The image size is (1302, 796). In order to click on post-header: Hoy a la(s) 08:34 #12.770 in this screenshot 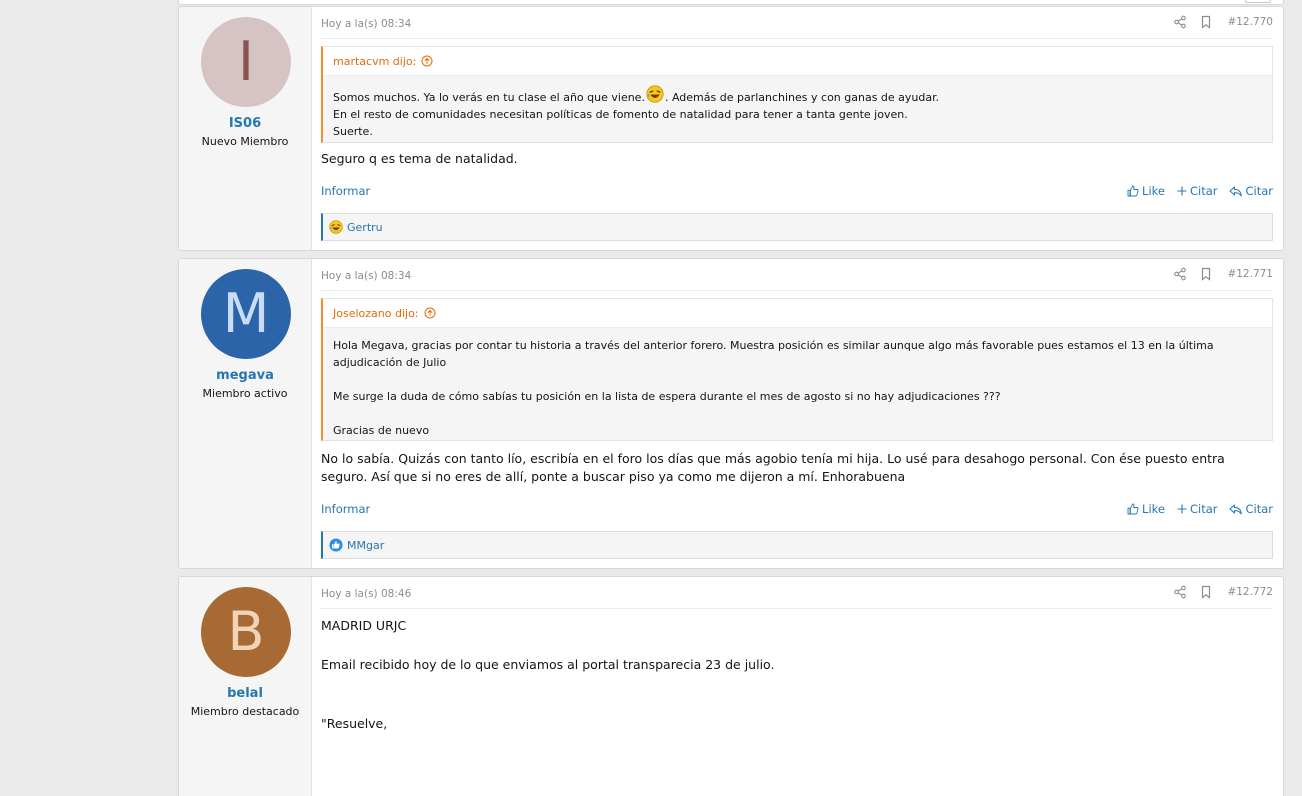, I will do `click(797, 23)`.